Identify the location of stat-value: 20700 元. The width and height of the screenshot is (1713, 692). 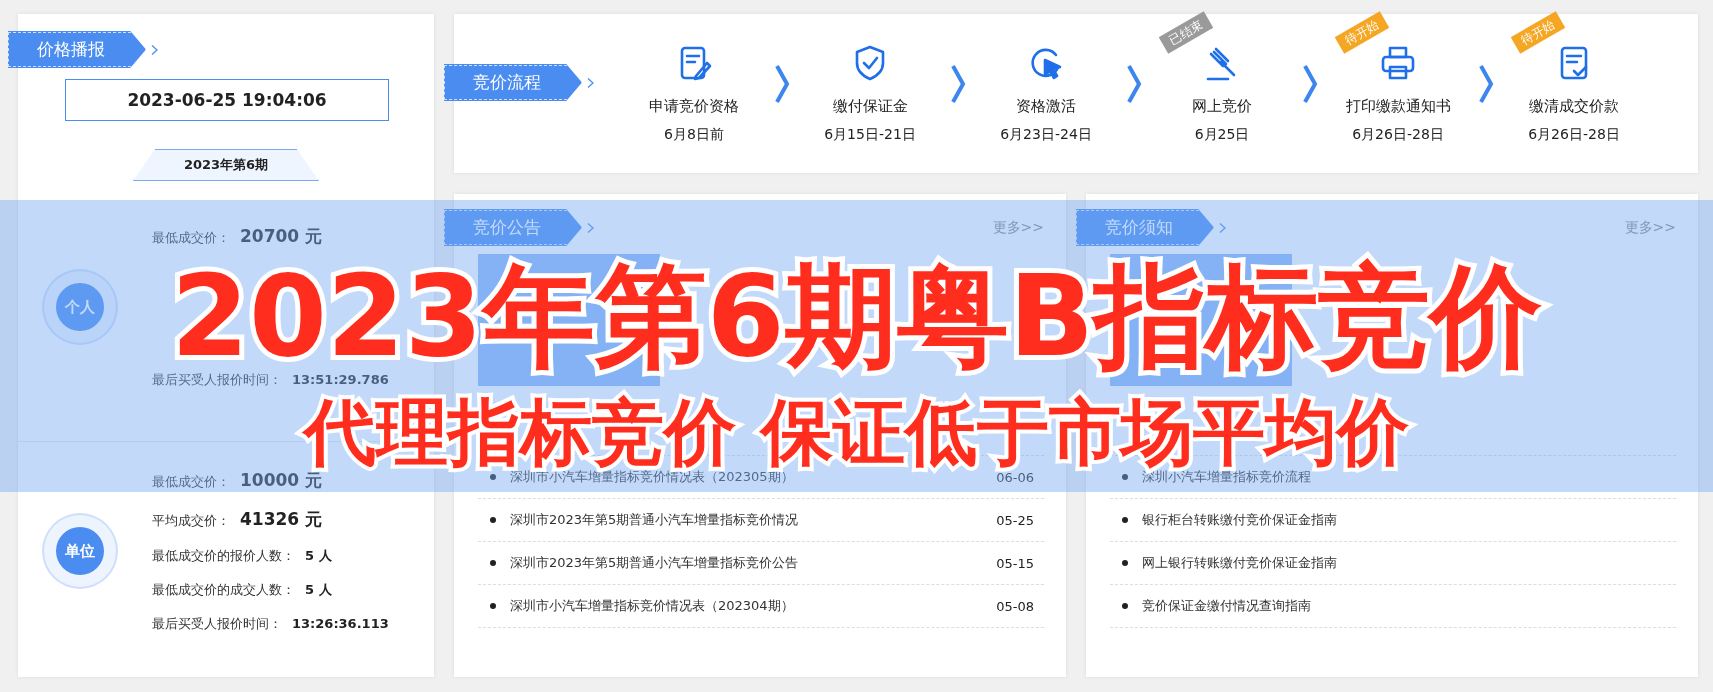
(281, 236).